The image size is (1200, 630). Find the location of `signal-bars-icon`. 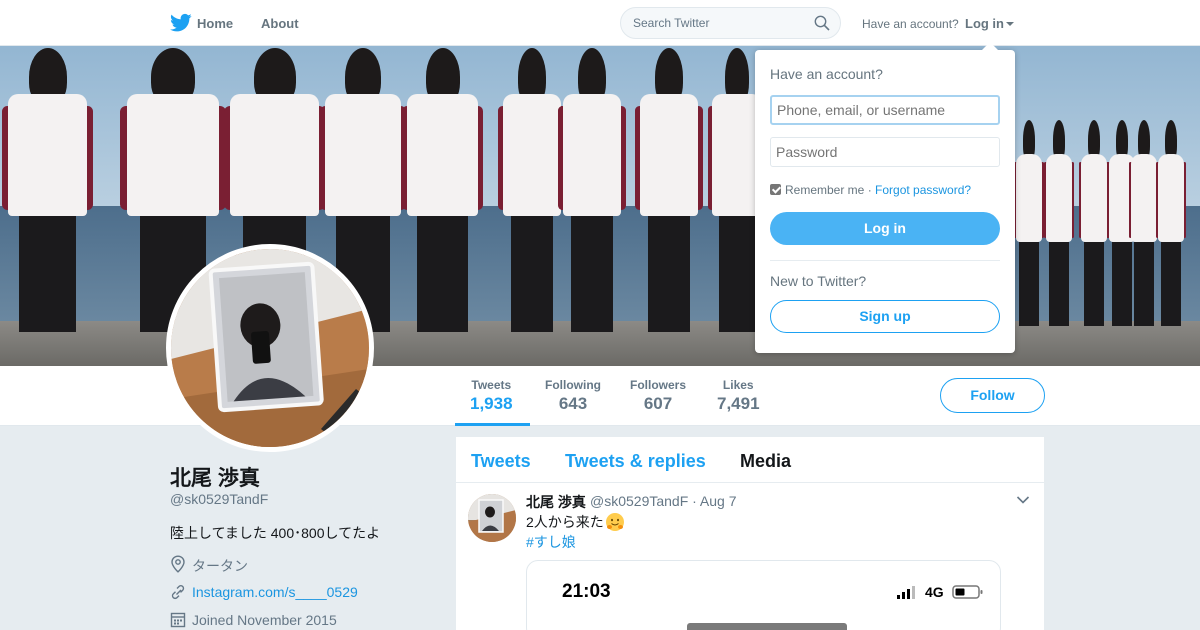

signal-bars-icon is located at coordinates (906, 592).